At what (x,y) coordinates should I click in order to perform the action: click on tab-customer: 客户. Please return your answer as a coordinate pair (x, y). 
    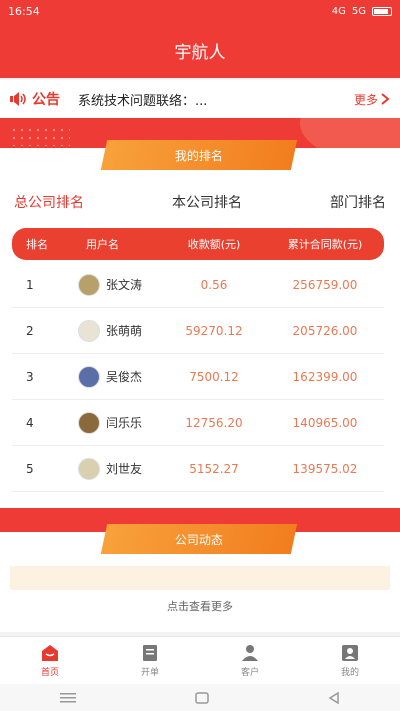
    Looking at the image, I should click on (250, 660).